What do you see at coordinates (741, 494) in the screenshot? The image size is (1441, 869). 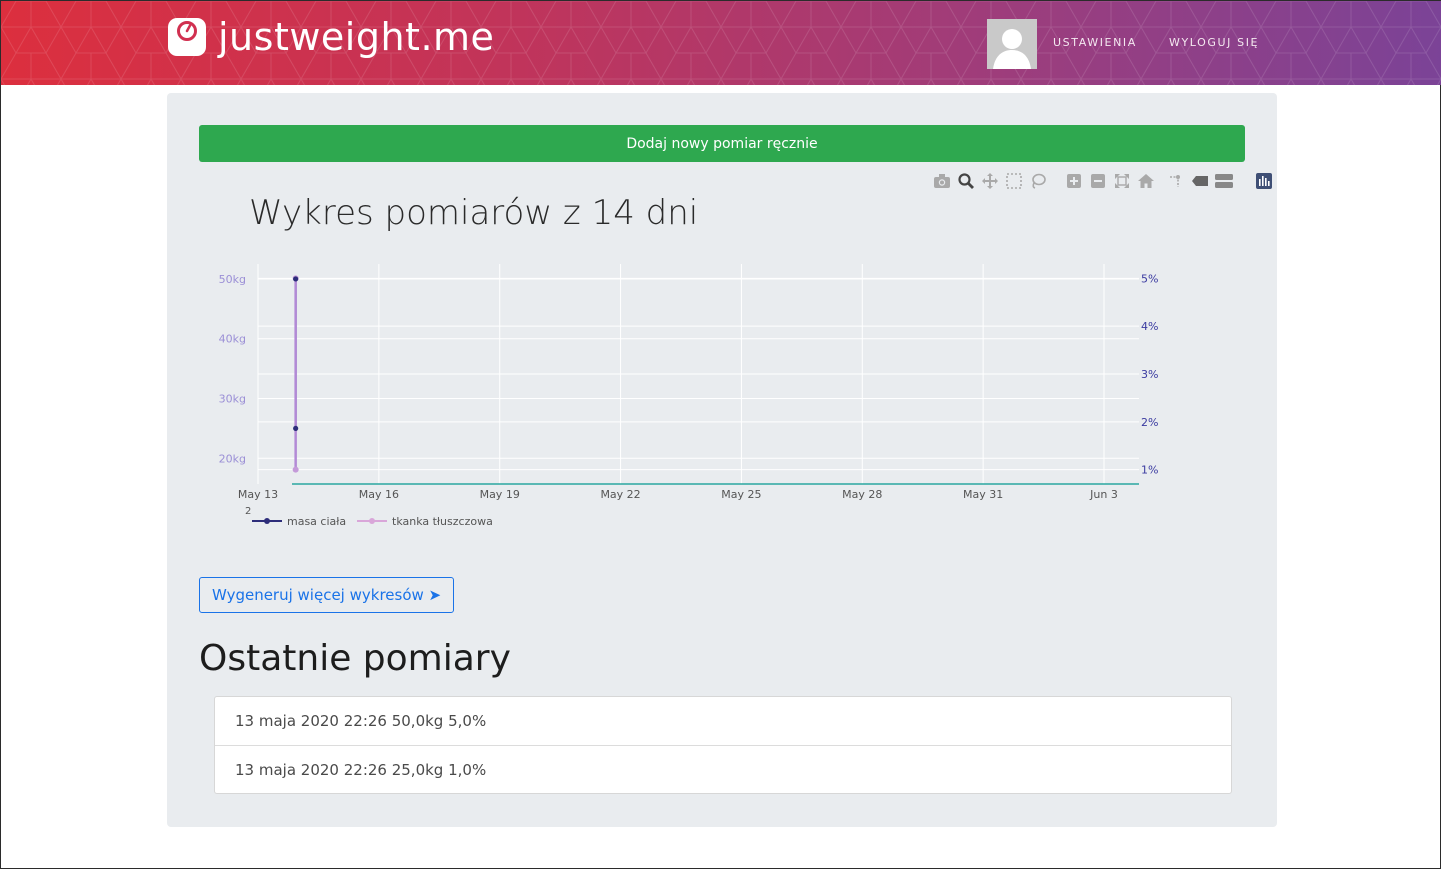 I see `x-tick-label: May 25` at bounding box center [741, 494].